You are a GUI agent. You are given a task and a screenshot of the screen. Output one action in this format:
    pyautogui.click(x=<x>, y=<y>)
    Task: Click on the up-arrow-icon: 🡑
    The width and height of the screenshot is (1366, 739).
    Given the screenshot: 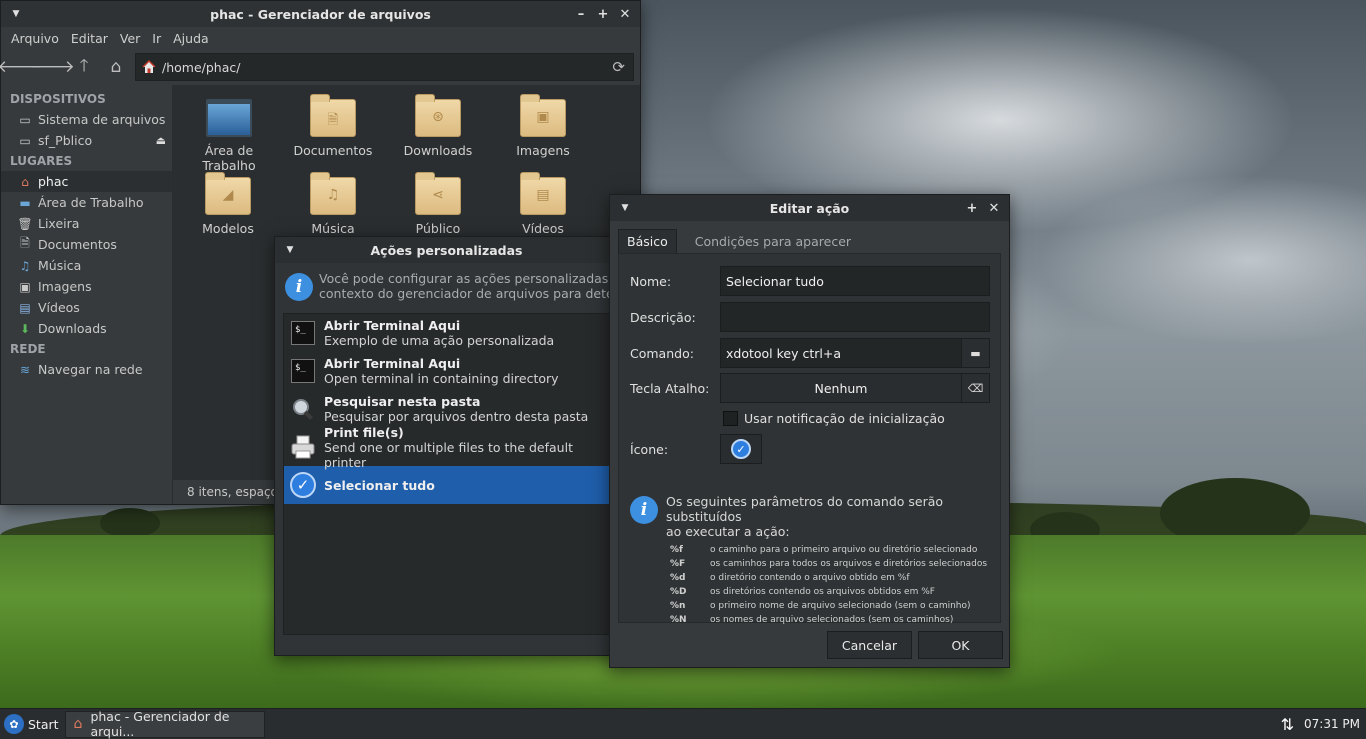 What is the action you would take?
    pyautogui.click(x=84, y=67)
    